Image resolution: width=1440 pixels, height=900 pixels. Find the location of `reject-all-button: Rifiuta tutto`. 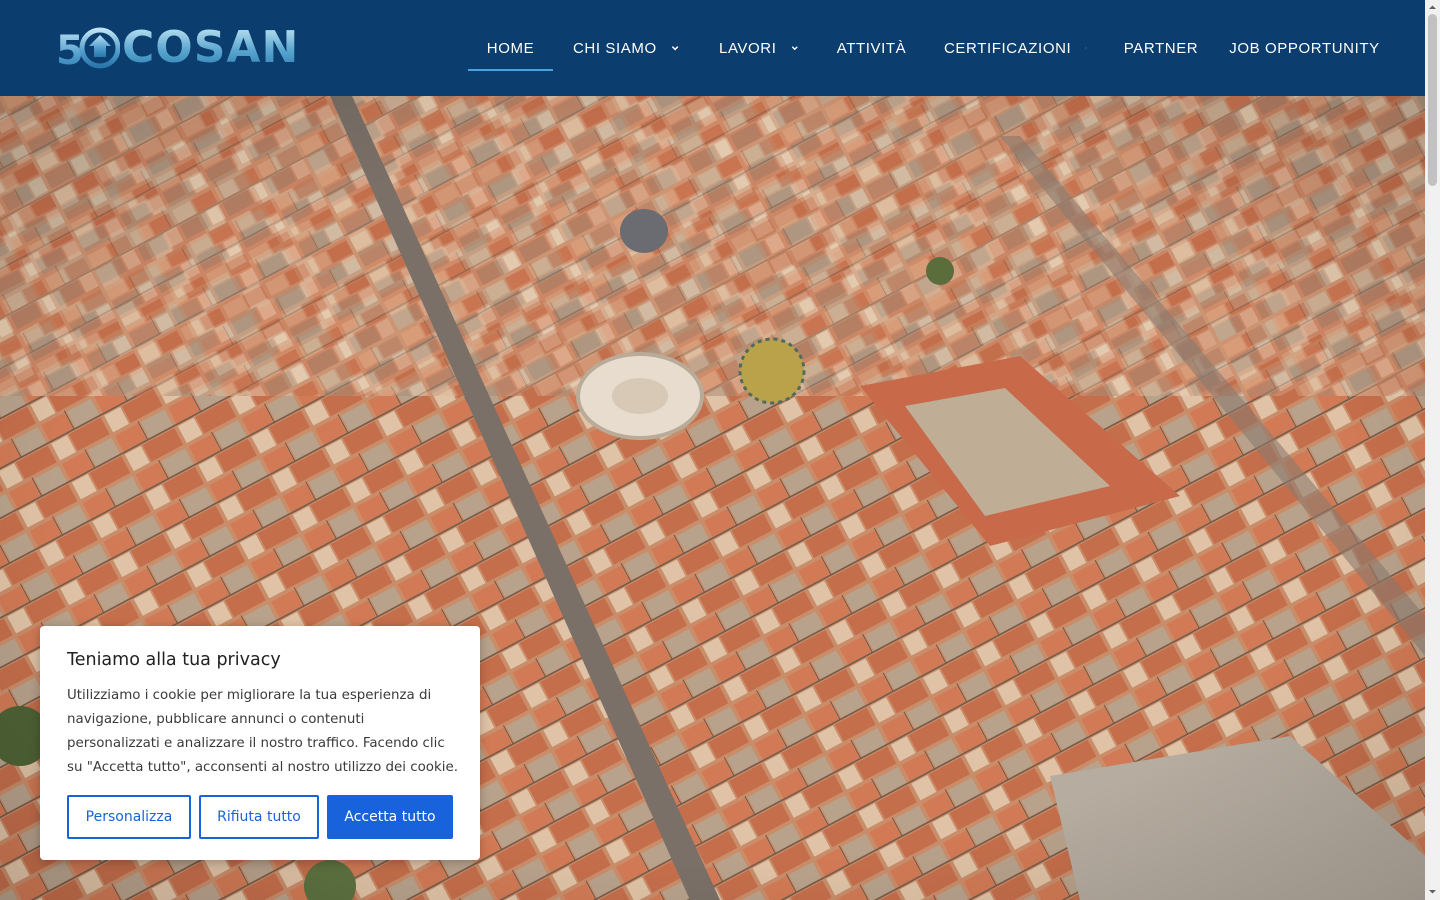

reject-all-button: Rifiuta tutto is located at coordinates (259, 817).